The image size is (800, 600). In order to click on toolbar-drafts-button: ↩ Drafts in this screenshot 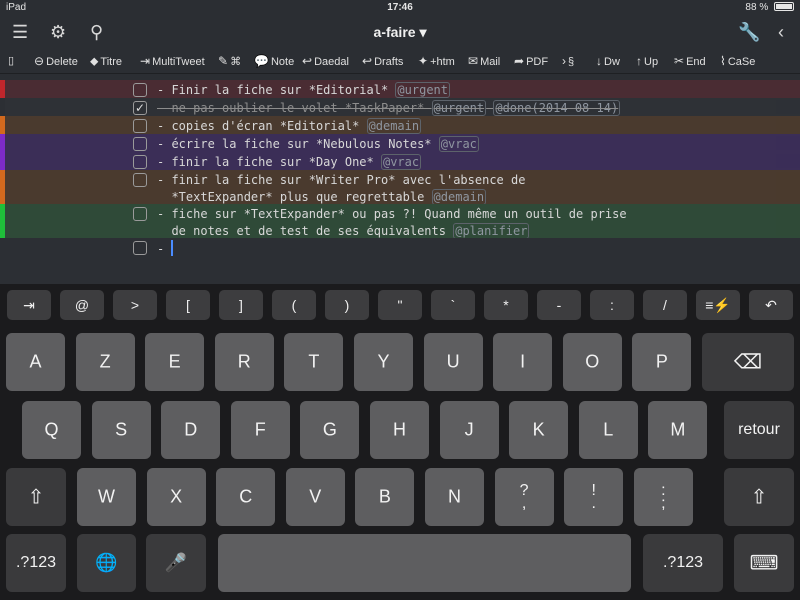, I will do `click(382, 61)`.